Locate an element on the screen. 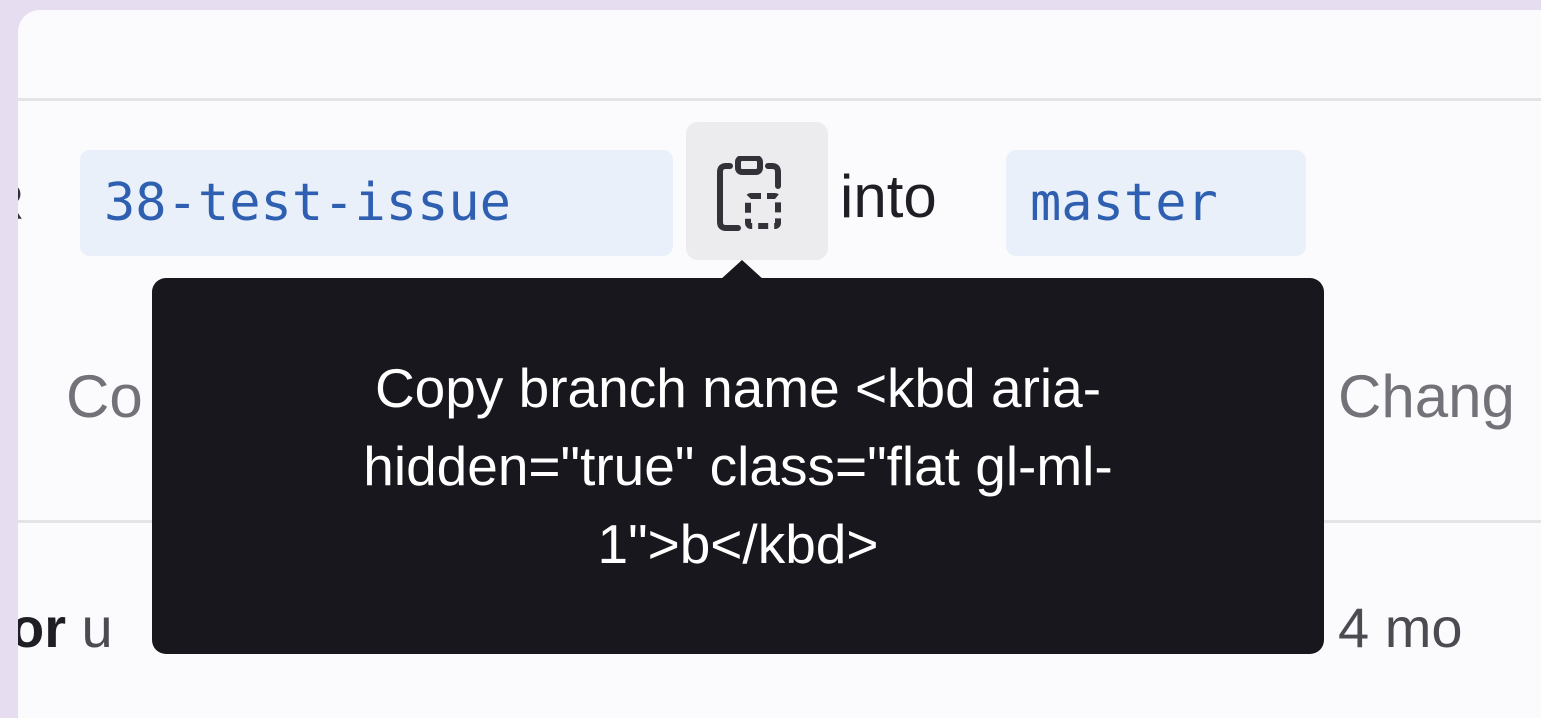 This screenshot has height=718, width=1541. tooltip-arrow is located at coordinates (742, 270).